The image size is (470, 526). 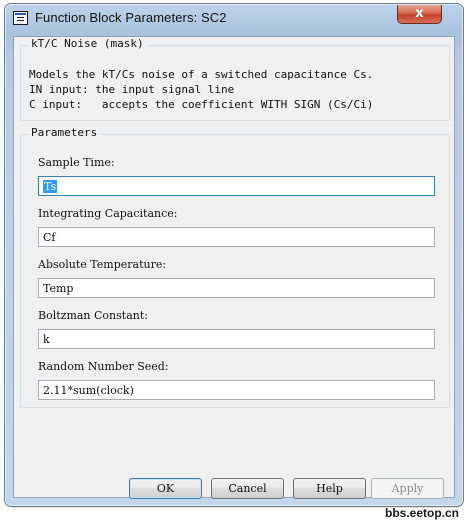 What do you see at coordinates (76, 162) in the screenshot?
I see `sample-time-label: Sample Time:` at bounding box center [76, 162].